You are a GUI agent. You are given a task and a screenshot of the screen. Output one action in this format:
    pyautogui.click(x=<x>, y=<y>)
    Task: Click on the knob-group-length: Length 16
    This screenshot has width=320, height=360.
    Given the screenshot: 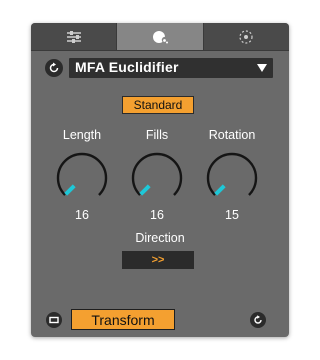 What is the action you would take?
    pyautogui.click(x=82, y=175)
    